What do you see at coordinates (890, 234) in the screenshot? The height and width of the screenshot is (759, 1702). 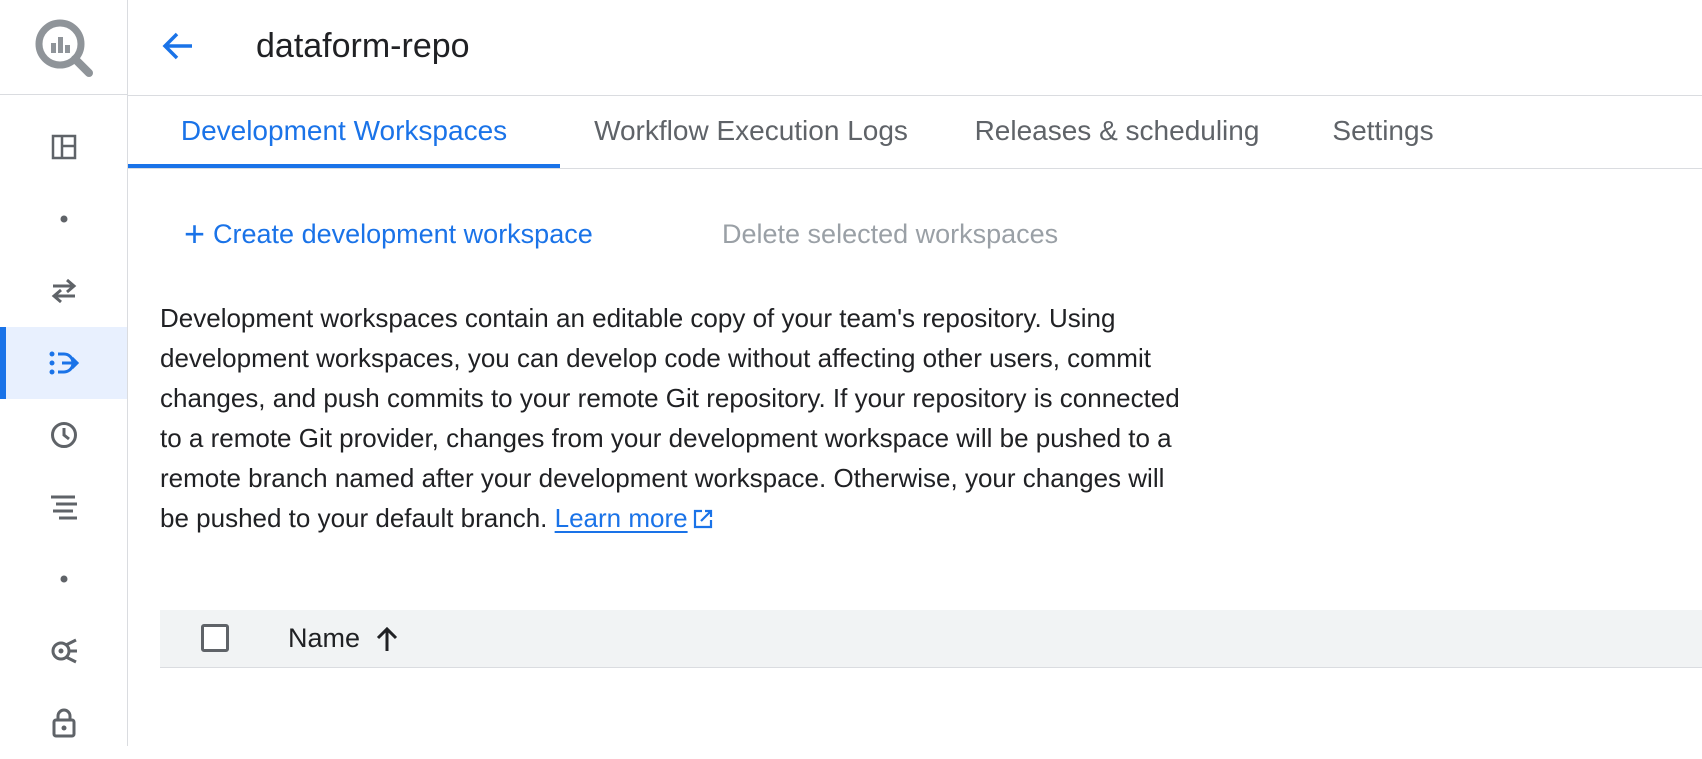 I see `delete-workspaces-button: Delete selected workspaces` at bounding box center [890, 234].